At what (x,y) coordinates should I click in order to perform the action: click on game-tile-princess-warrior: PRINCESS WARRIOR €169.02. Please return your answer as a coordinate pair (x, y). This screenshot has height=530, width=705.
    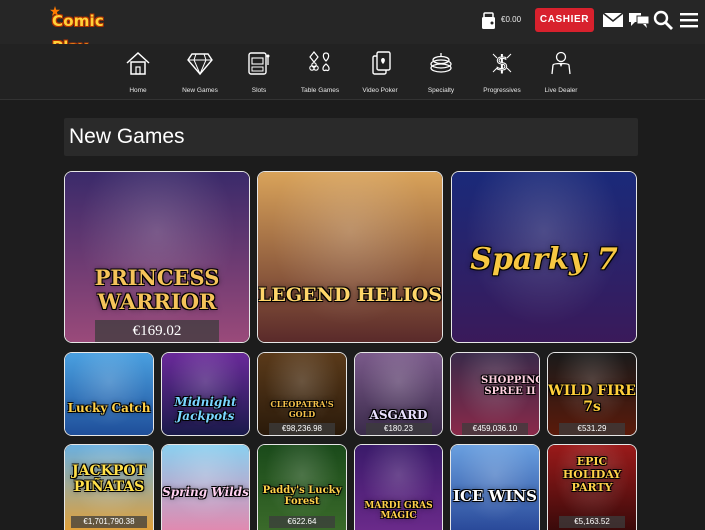
    Looking at the image, I should click on (157, 257).